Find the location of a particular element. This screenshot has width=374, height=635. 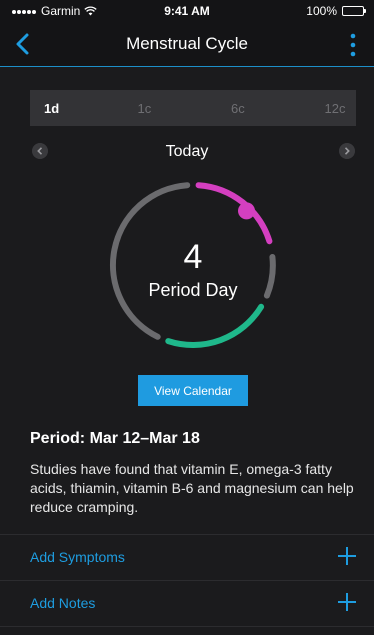

segment-label: 1d is located at coordinates (52, 108).